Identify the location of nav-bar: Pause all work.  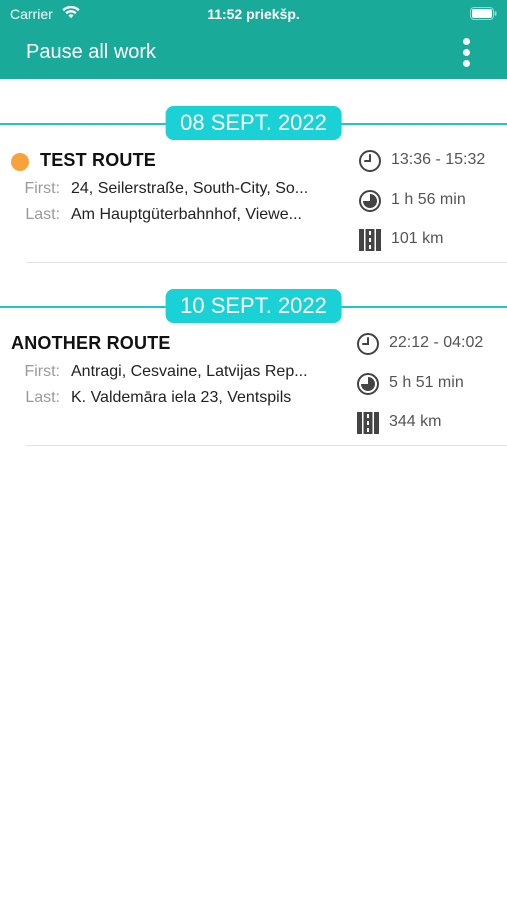
(253, 53).